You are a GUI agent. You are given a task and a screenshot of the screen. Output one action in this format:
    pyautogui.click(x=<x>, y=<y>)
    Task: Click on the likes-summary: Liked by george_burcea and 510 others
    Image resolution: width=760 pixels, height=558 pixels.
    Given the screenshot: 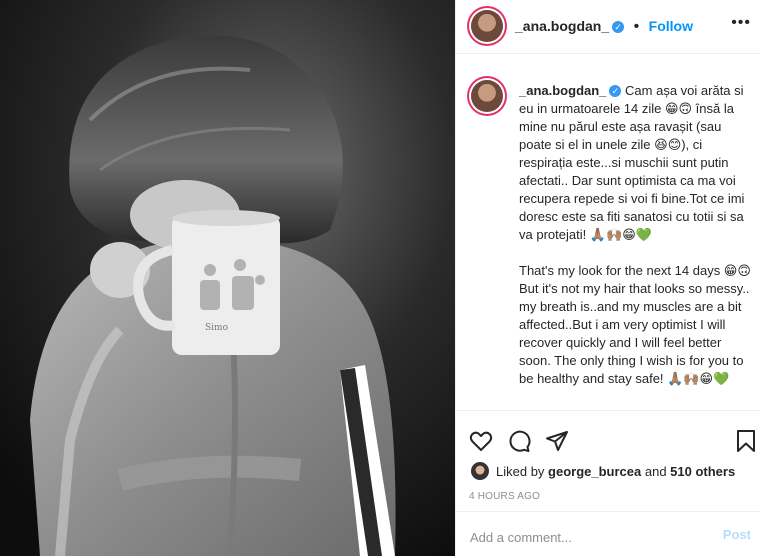 What is the action you would take?
    pyautogui.click(x=615, y=471)
    